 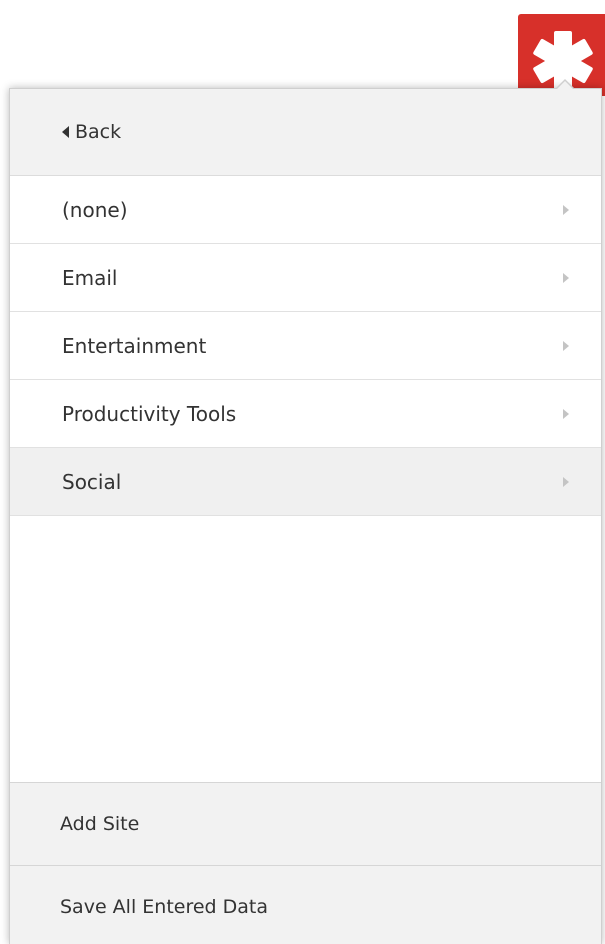 I want to click on category-label: Entertainment, so click(x=134, y=345).